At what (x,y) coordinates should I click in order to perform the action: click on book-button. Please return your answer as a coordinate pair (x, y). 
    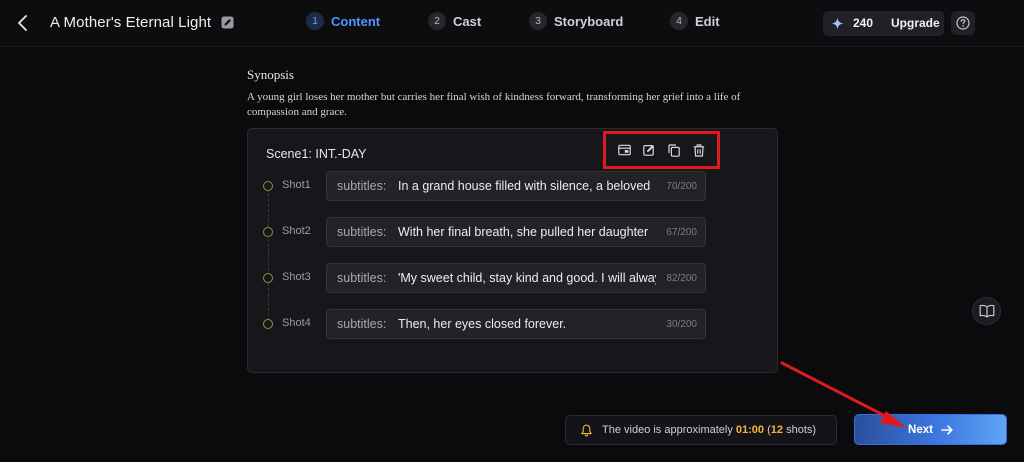
    Looking at the image, I should click on (986, 311).